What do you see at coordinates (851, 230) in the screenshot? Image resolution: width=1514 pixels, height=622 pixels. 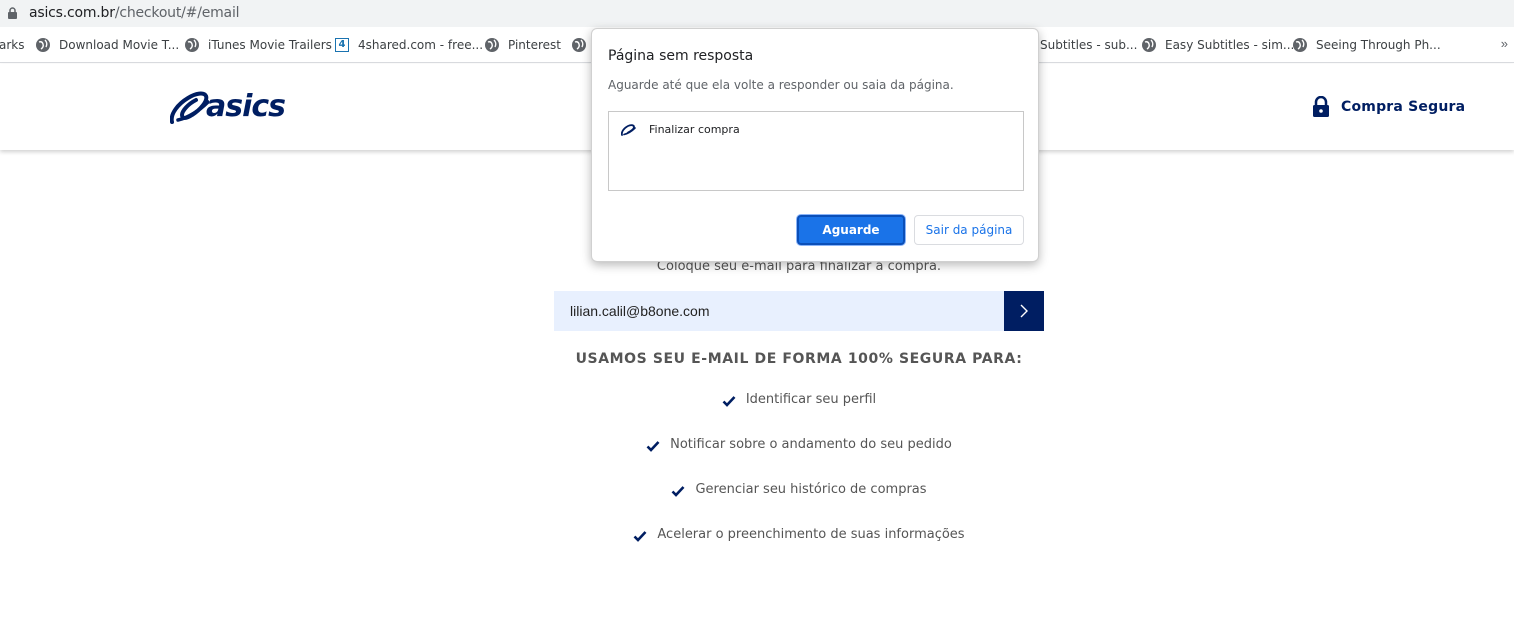 I see `wait-button: Aguarde` at bounding box center [851, 230].